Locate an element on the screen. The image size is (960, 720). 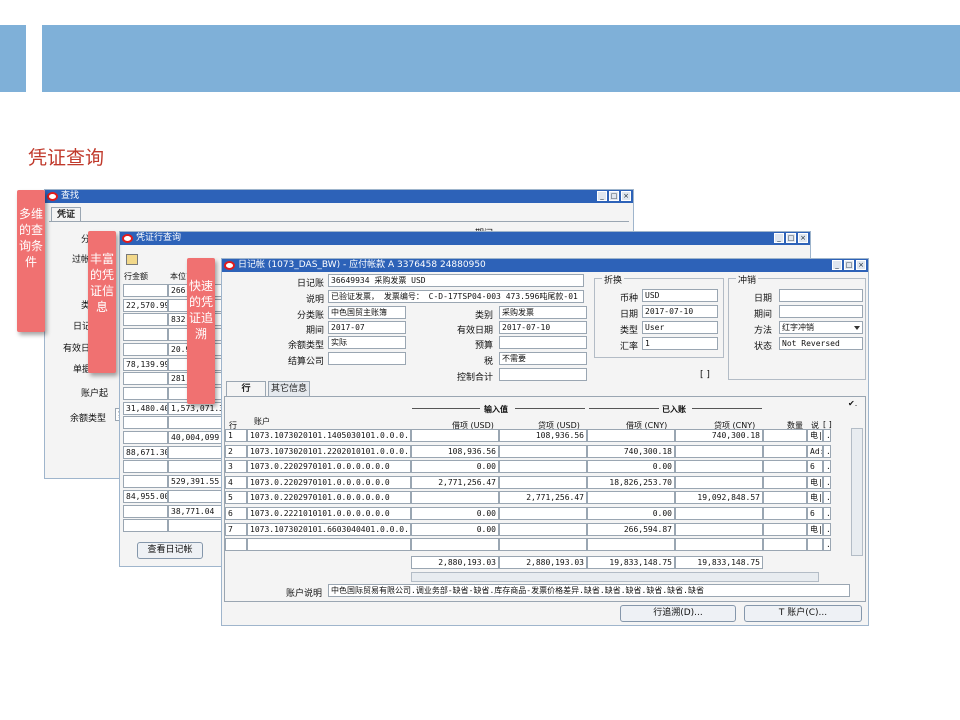
journal-cell-account is located at coordinates (329, 545).